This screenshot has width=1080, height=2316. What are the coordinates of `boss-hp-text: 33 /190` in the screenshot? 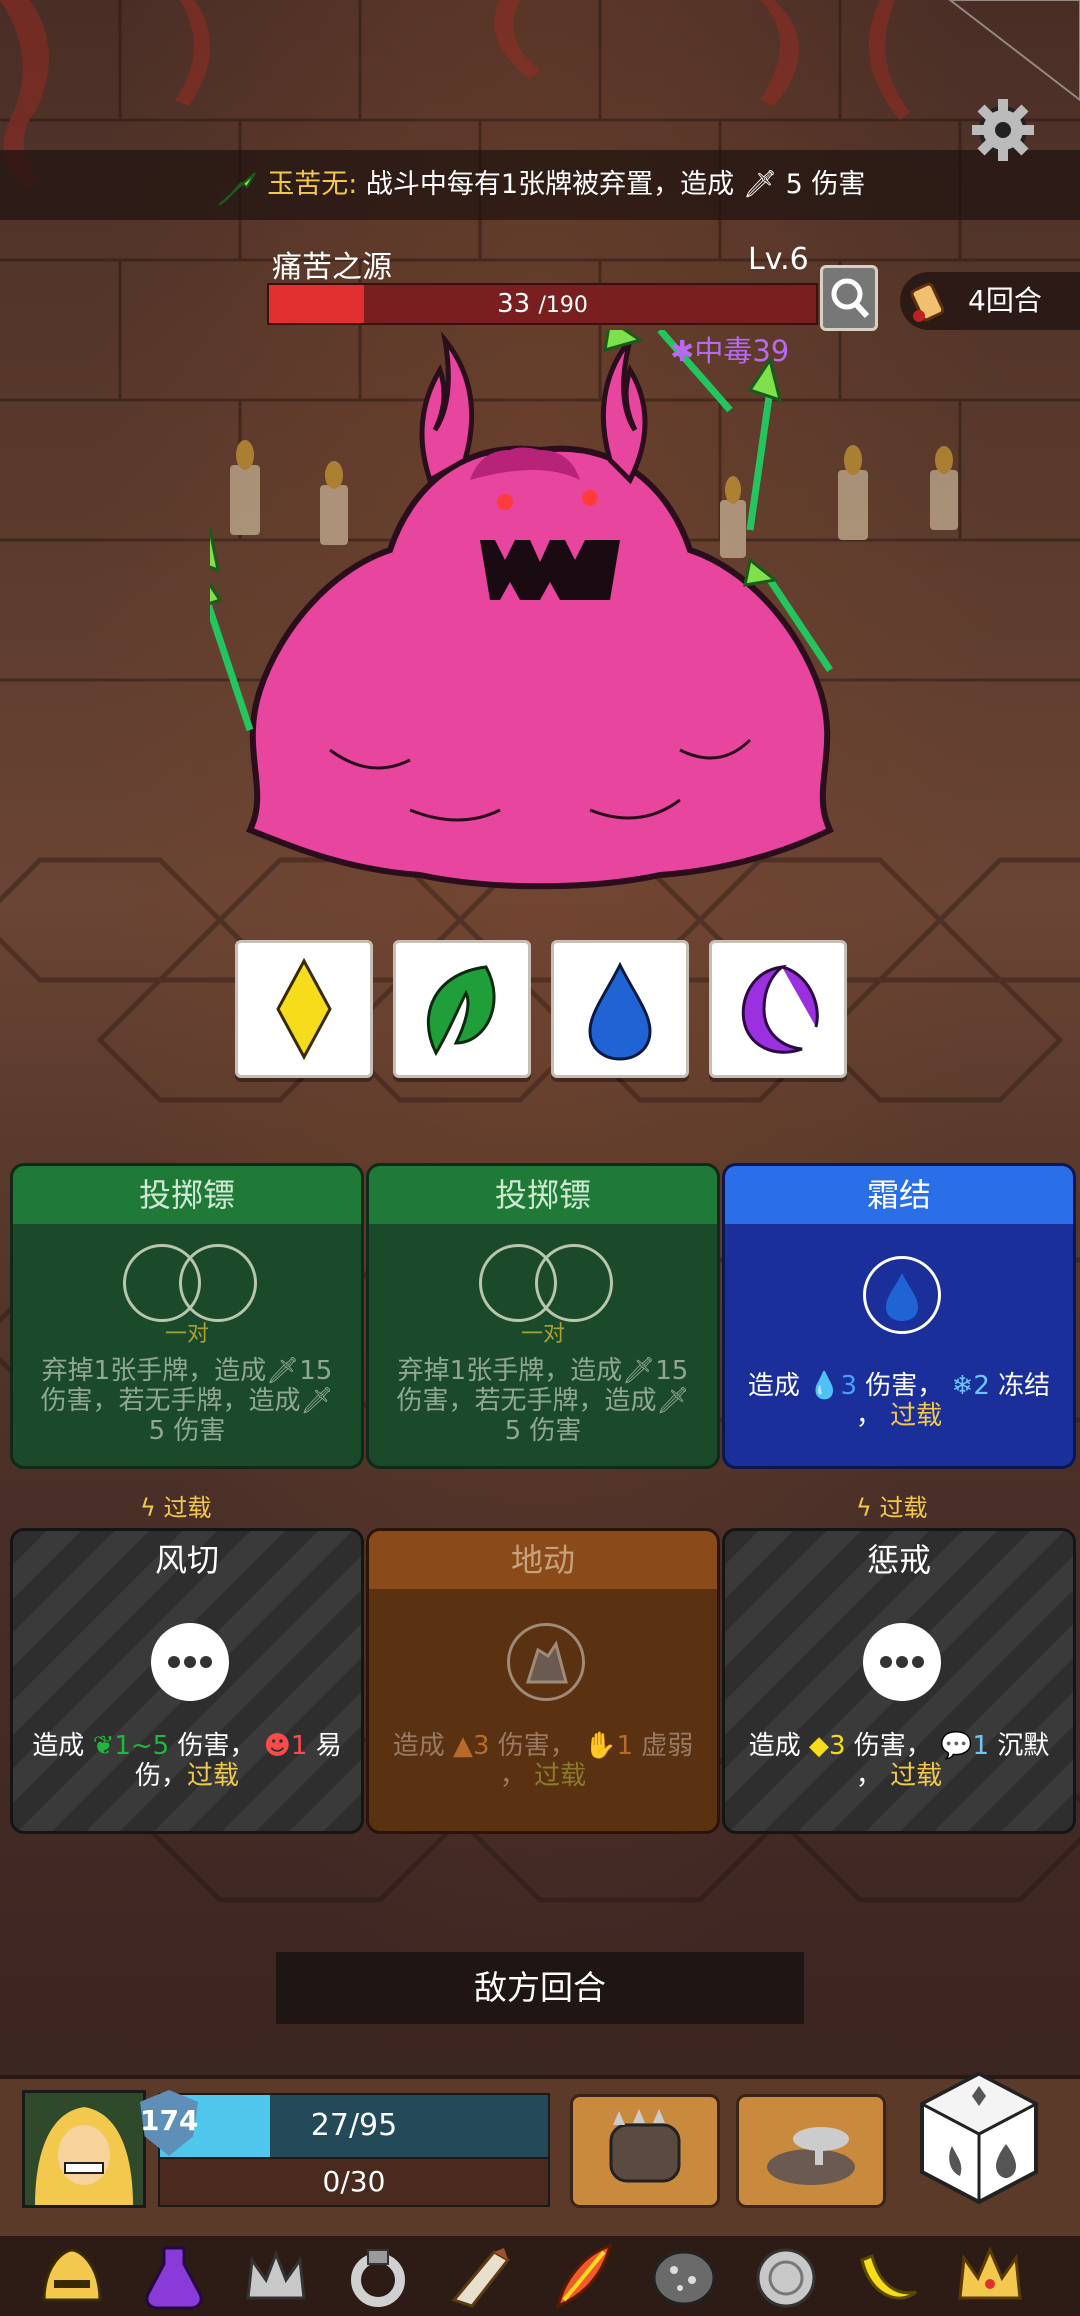 It's located at (542, 304).